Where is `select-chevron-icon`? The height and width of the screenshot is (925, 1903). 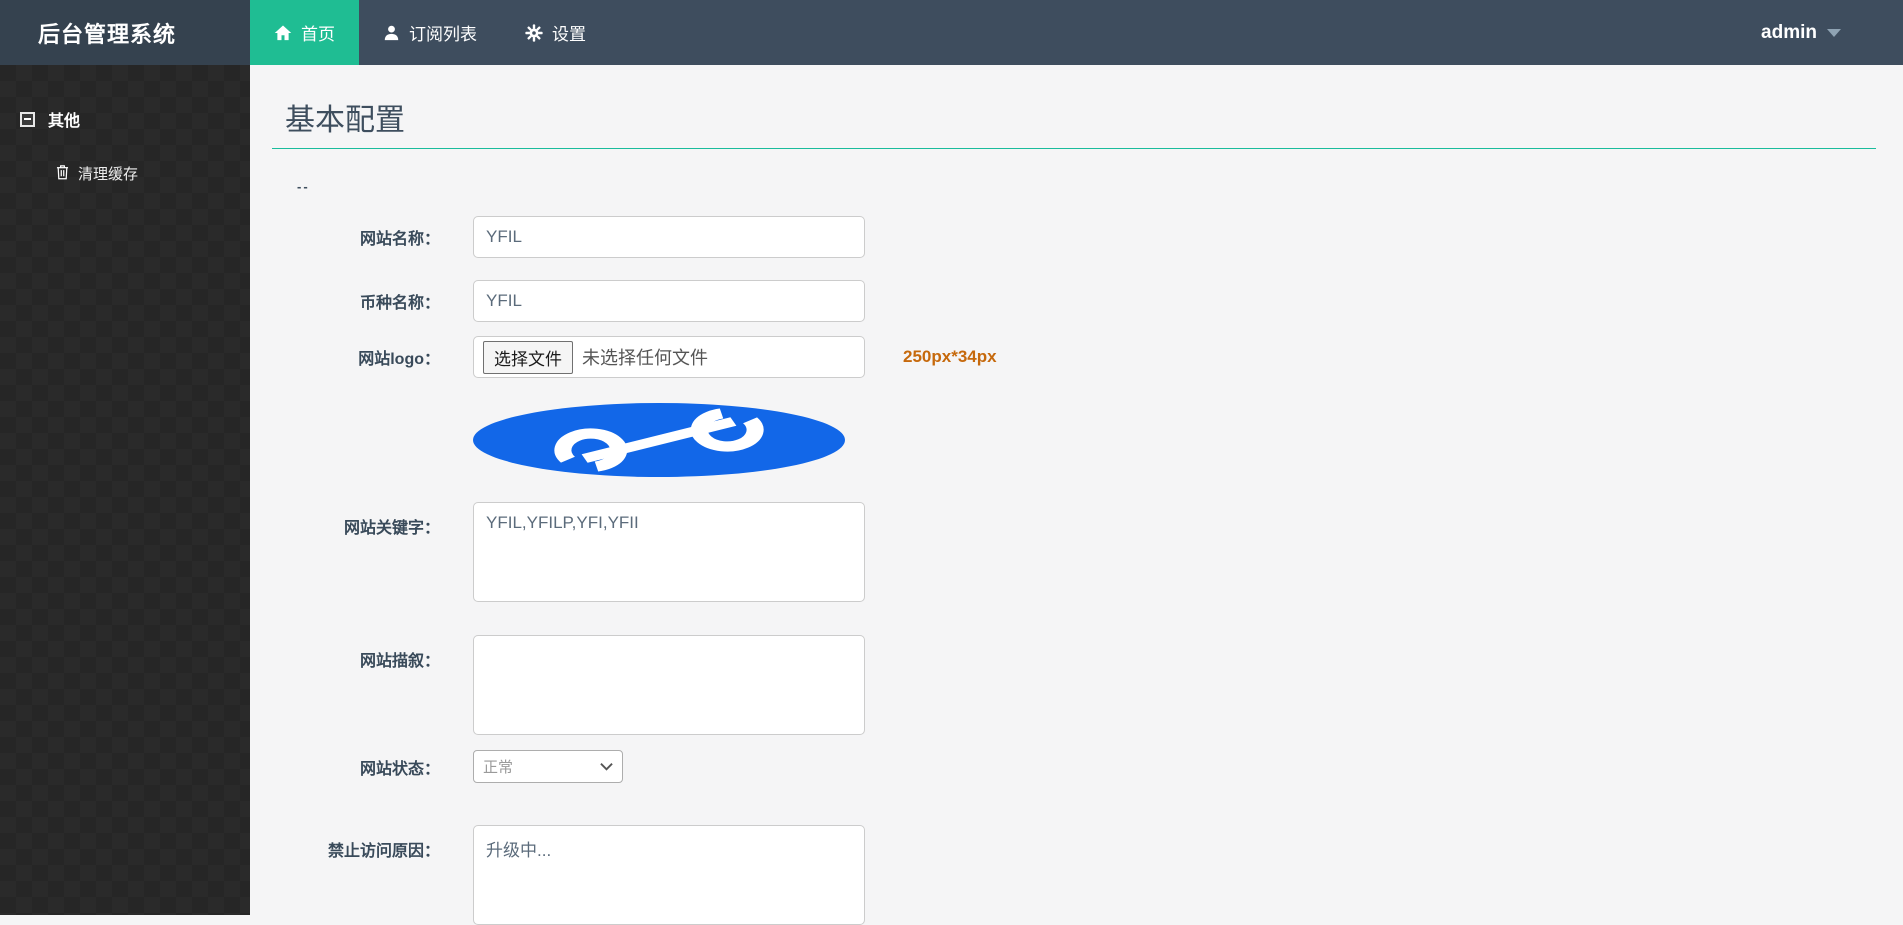 select-chevron-icon is located at coordinates (606, 767).